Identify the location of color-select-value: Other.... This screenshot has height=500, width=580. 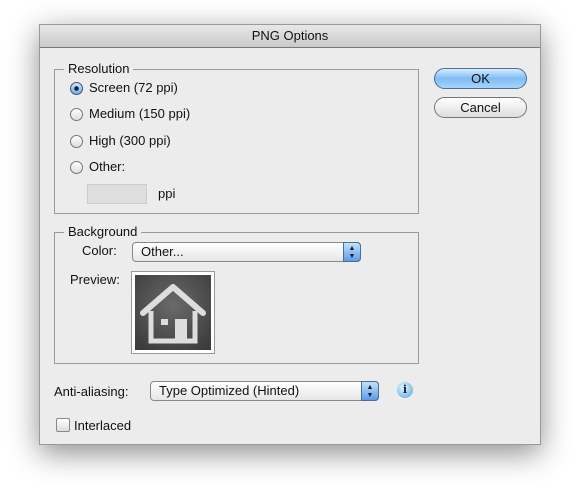
(162, 251).